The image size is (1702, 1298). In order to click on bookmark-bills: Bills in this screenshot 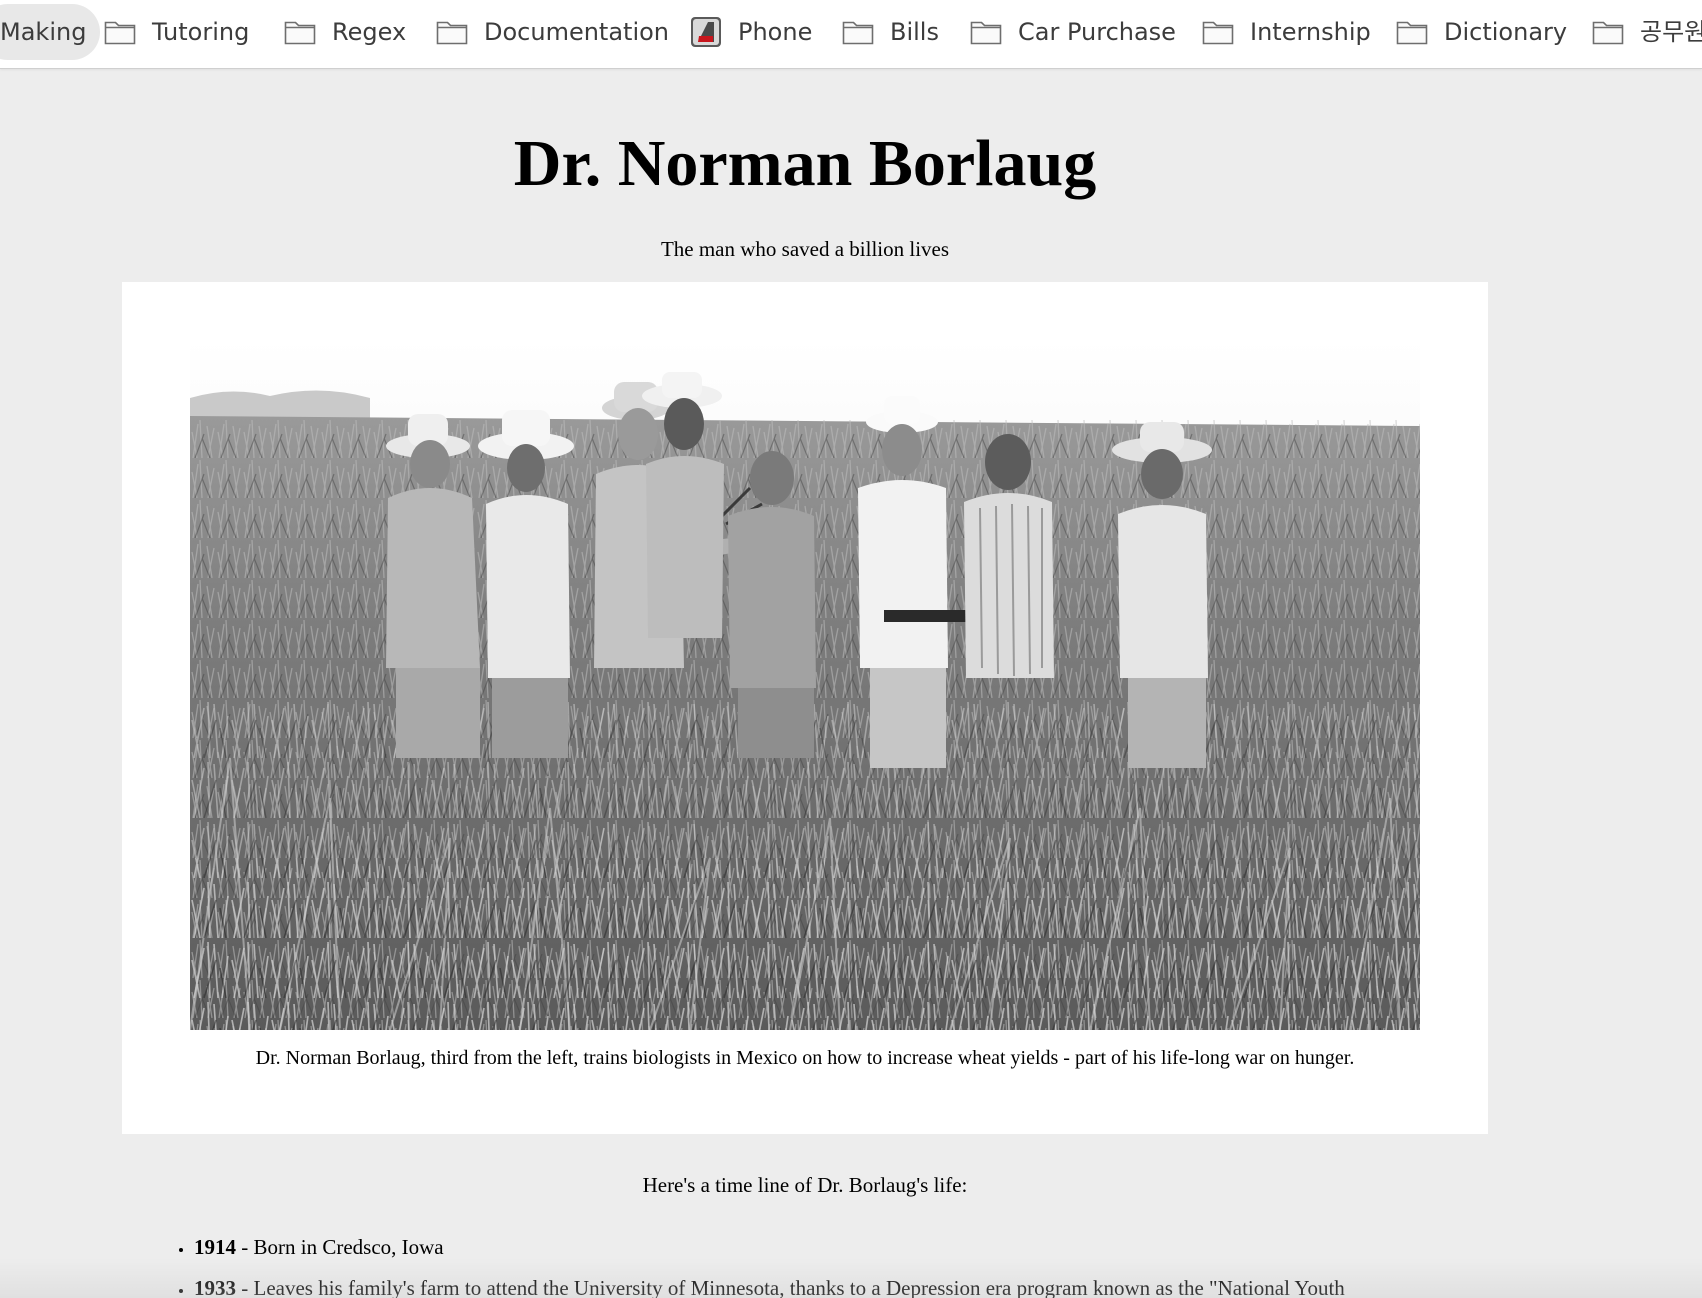, I will do `click(890, 32)`.